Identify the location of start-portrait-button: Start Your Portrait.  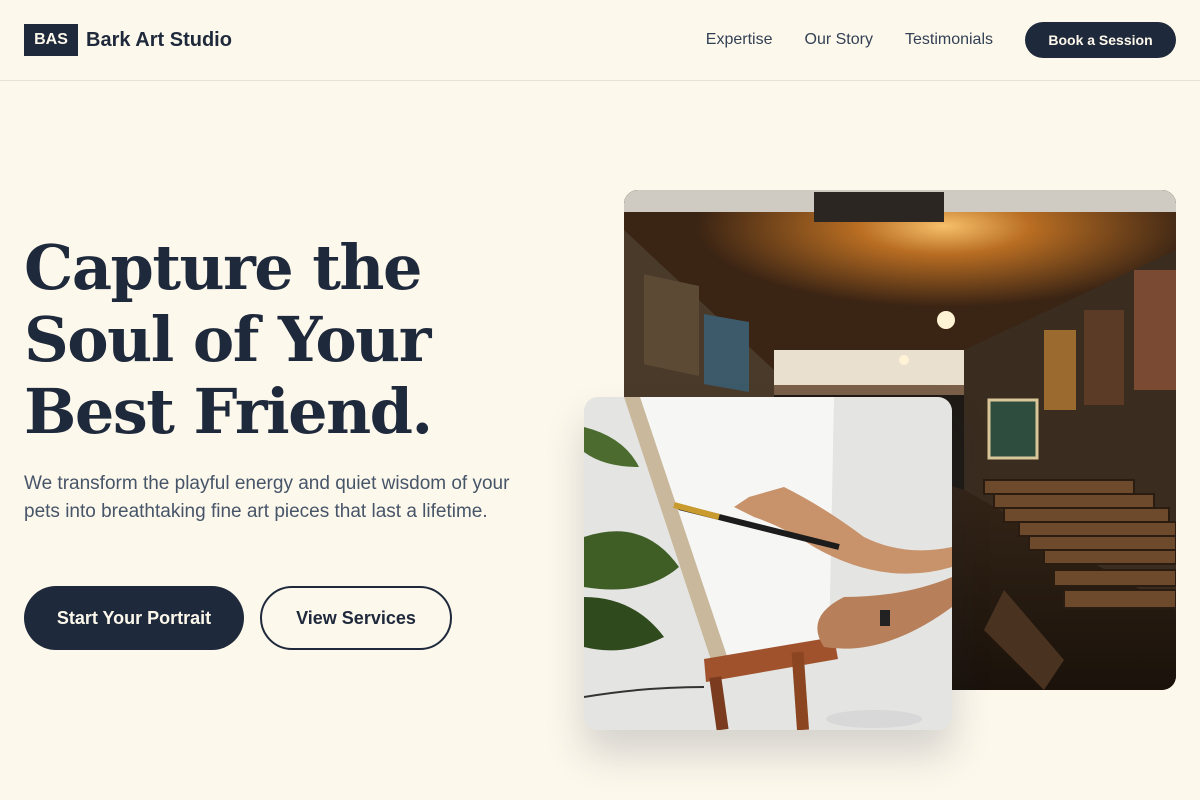
(134, 618).